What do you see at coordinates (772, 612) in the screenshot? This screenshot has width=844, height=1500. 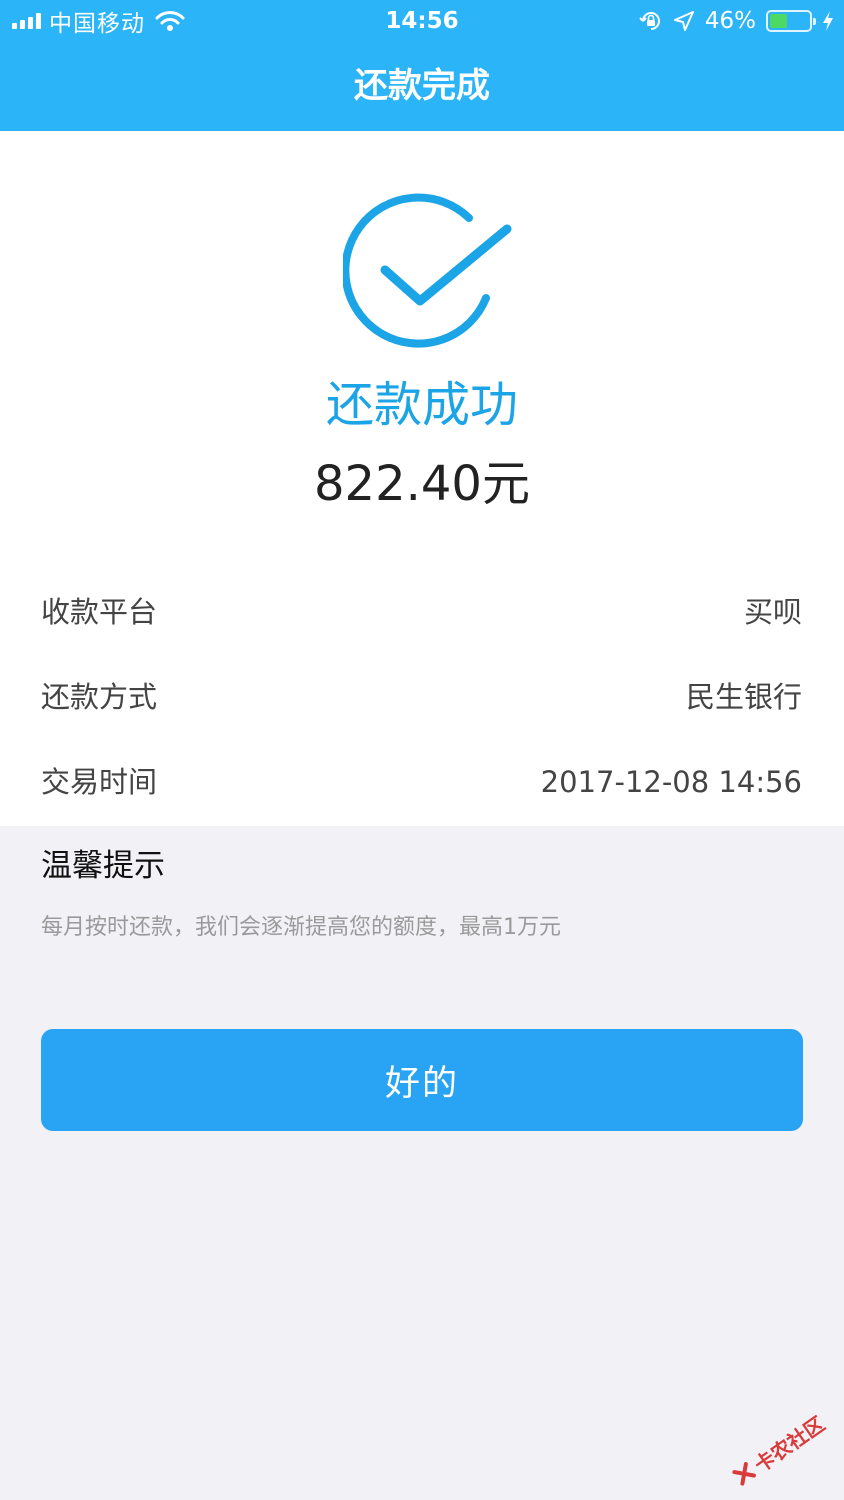 I see `detail-value: 买呗` at bounding box center [772, 612].